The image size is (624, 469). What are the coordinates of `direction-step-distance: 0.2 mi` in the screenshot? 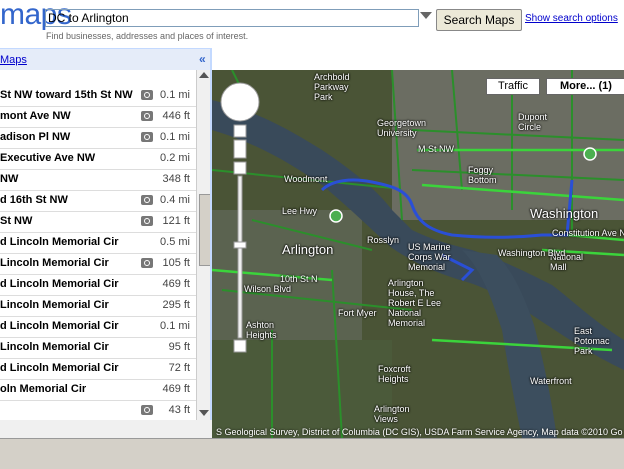 It's located at (175, 158).